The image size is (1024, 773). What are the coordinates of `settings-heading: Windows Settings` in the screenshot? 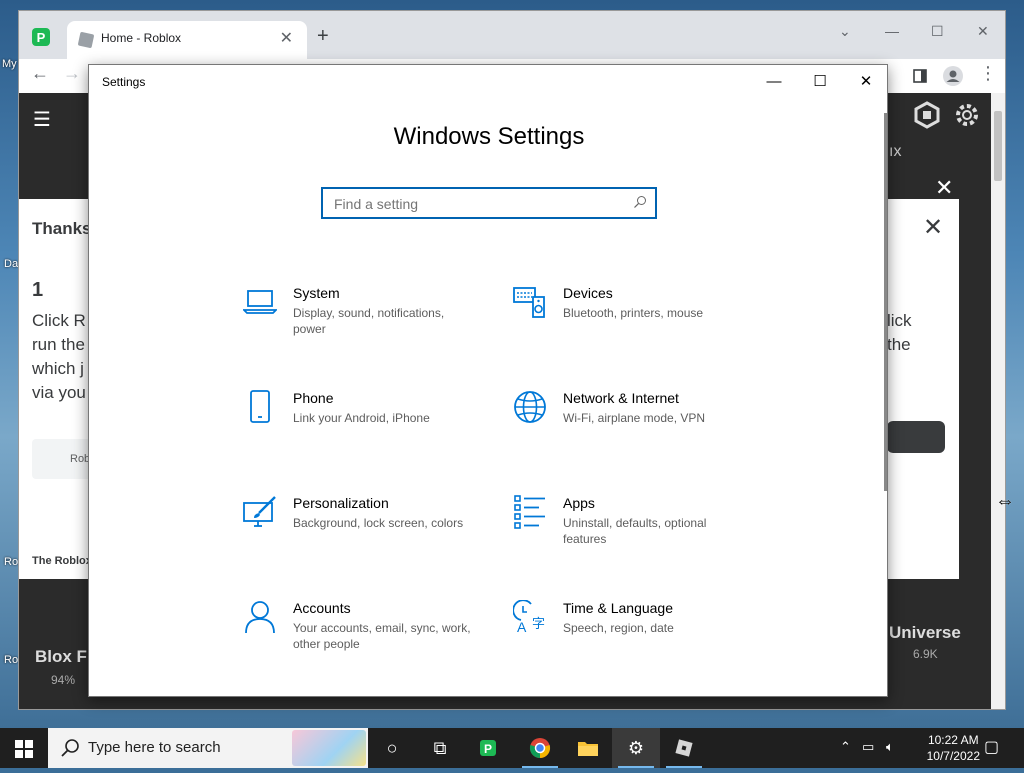 It's located at (489, 136).